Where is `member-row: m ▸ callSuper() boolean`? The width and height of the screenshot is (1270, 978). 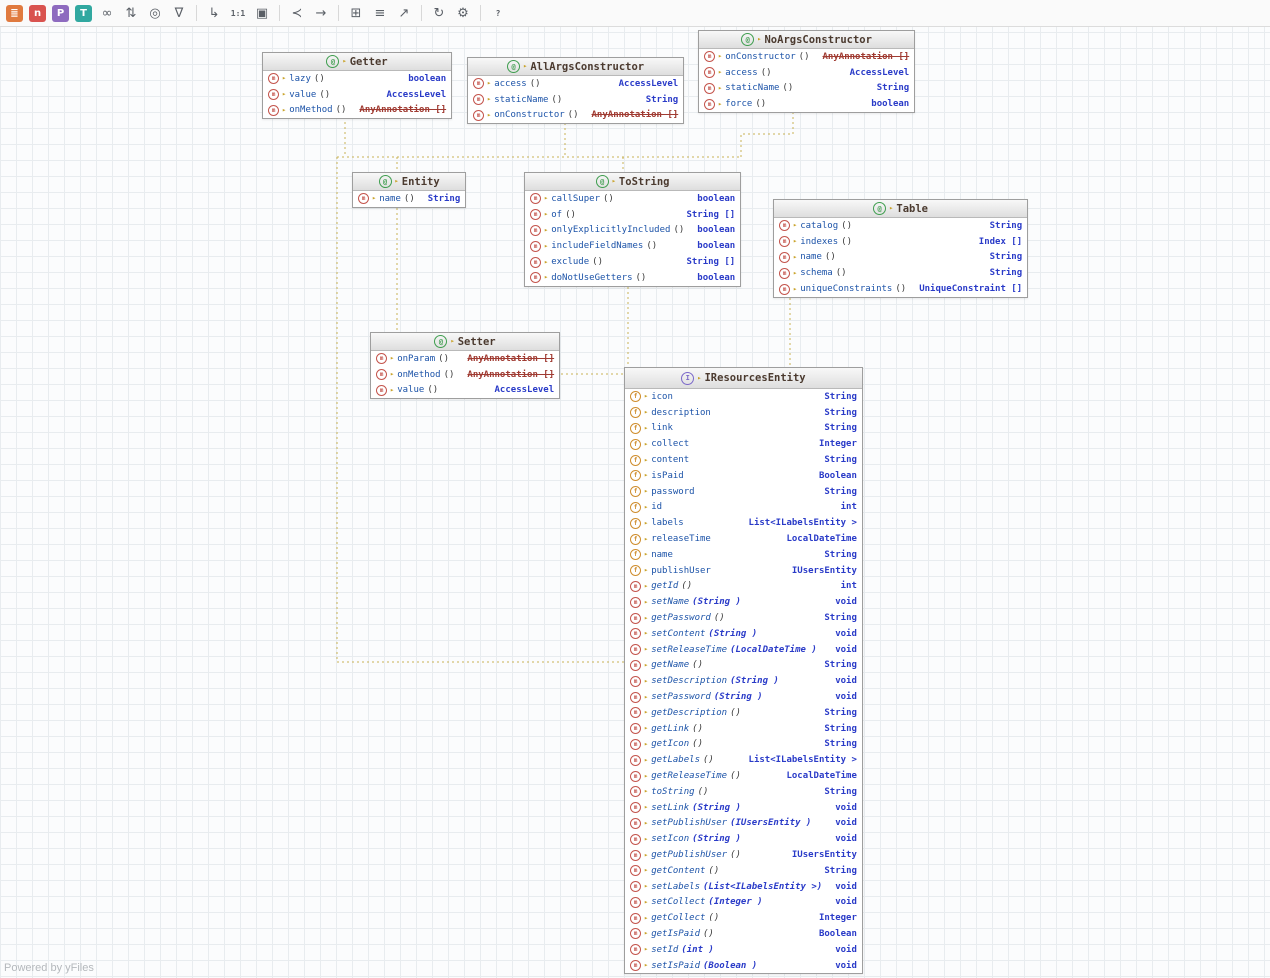 member-row: m ▸ callSuper() boolean is located at coordinates (632, 199).